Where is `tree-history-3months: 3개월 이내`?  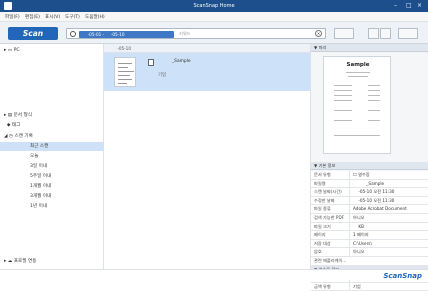
tree-history-3months: 3개월 이내 is located at coordinates (52, 196).